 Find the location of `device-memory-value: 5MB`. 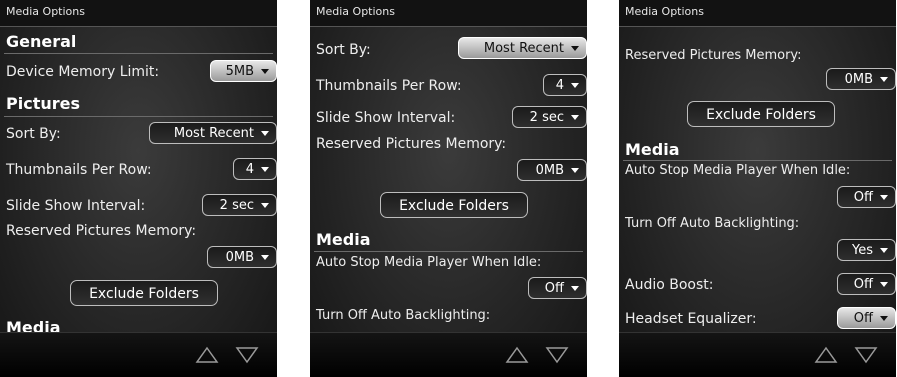

device-memory-value: 5MB is located at coordinates (239, 71).